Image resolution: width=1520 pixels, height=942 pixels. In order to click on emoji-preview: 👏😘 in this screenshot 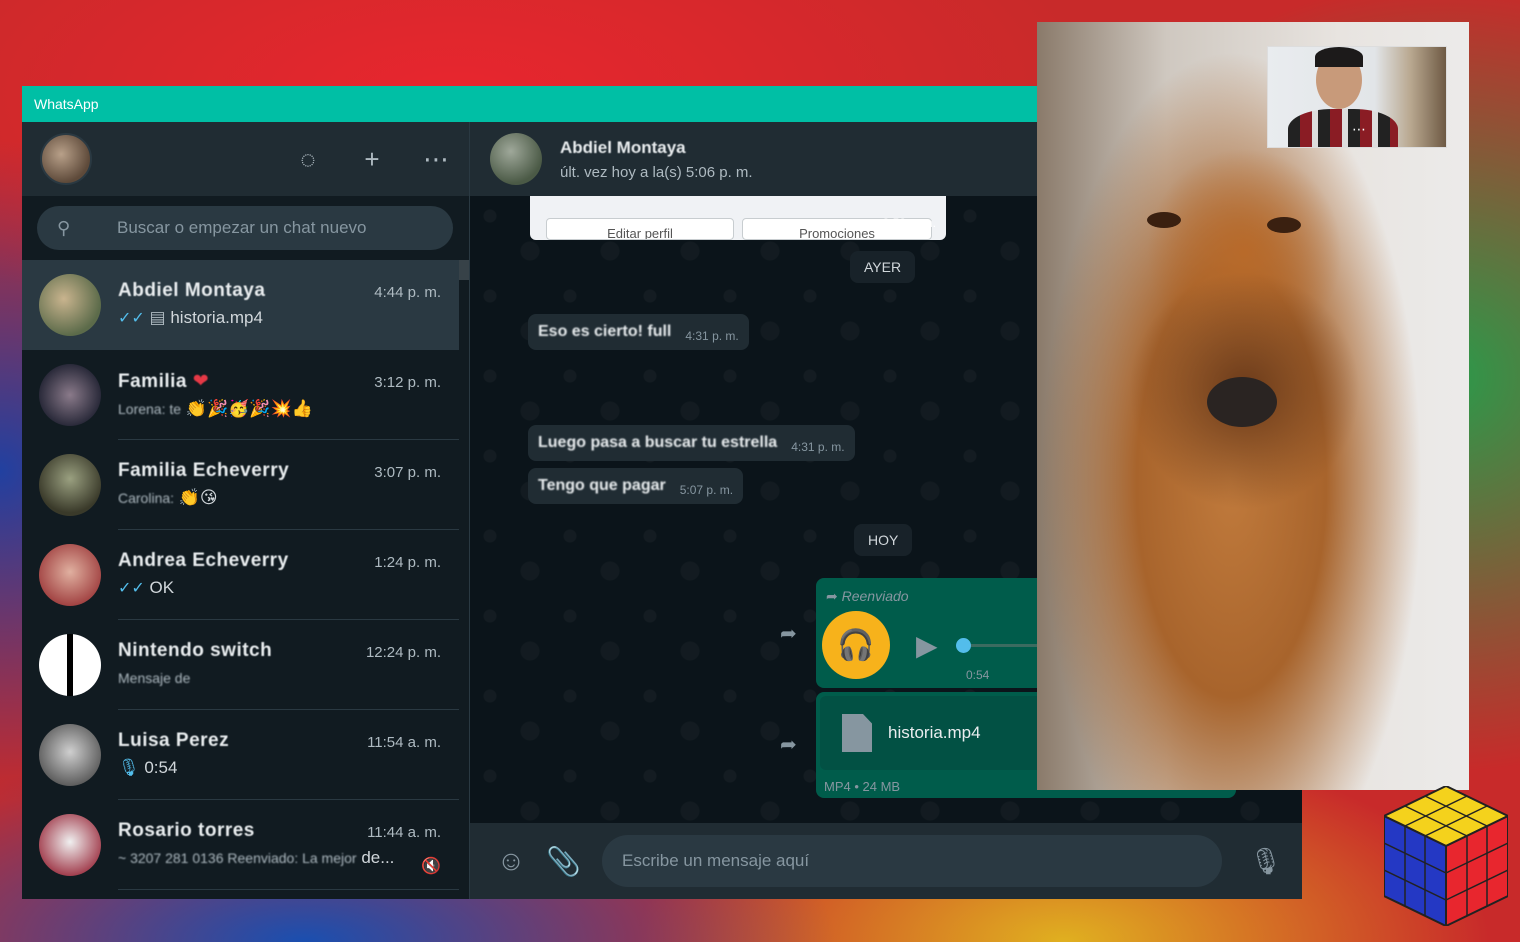, I will do `click(198, 497)`.